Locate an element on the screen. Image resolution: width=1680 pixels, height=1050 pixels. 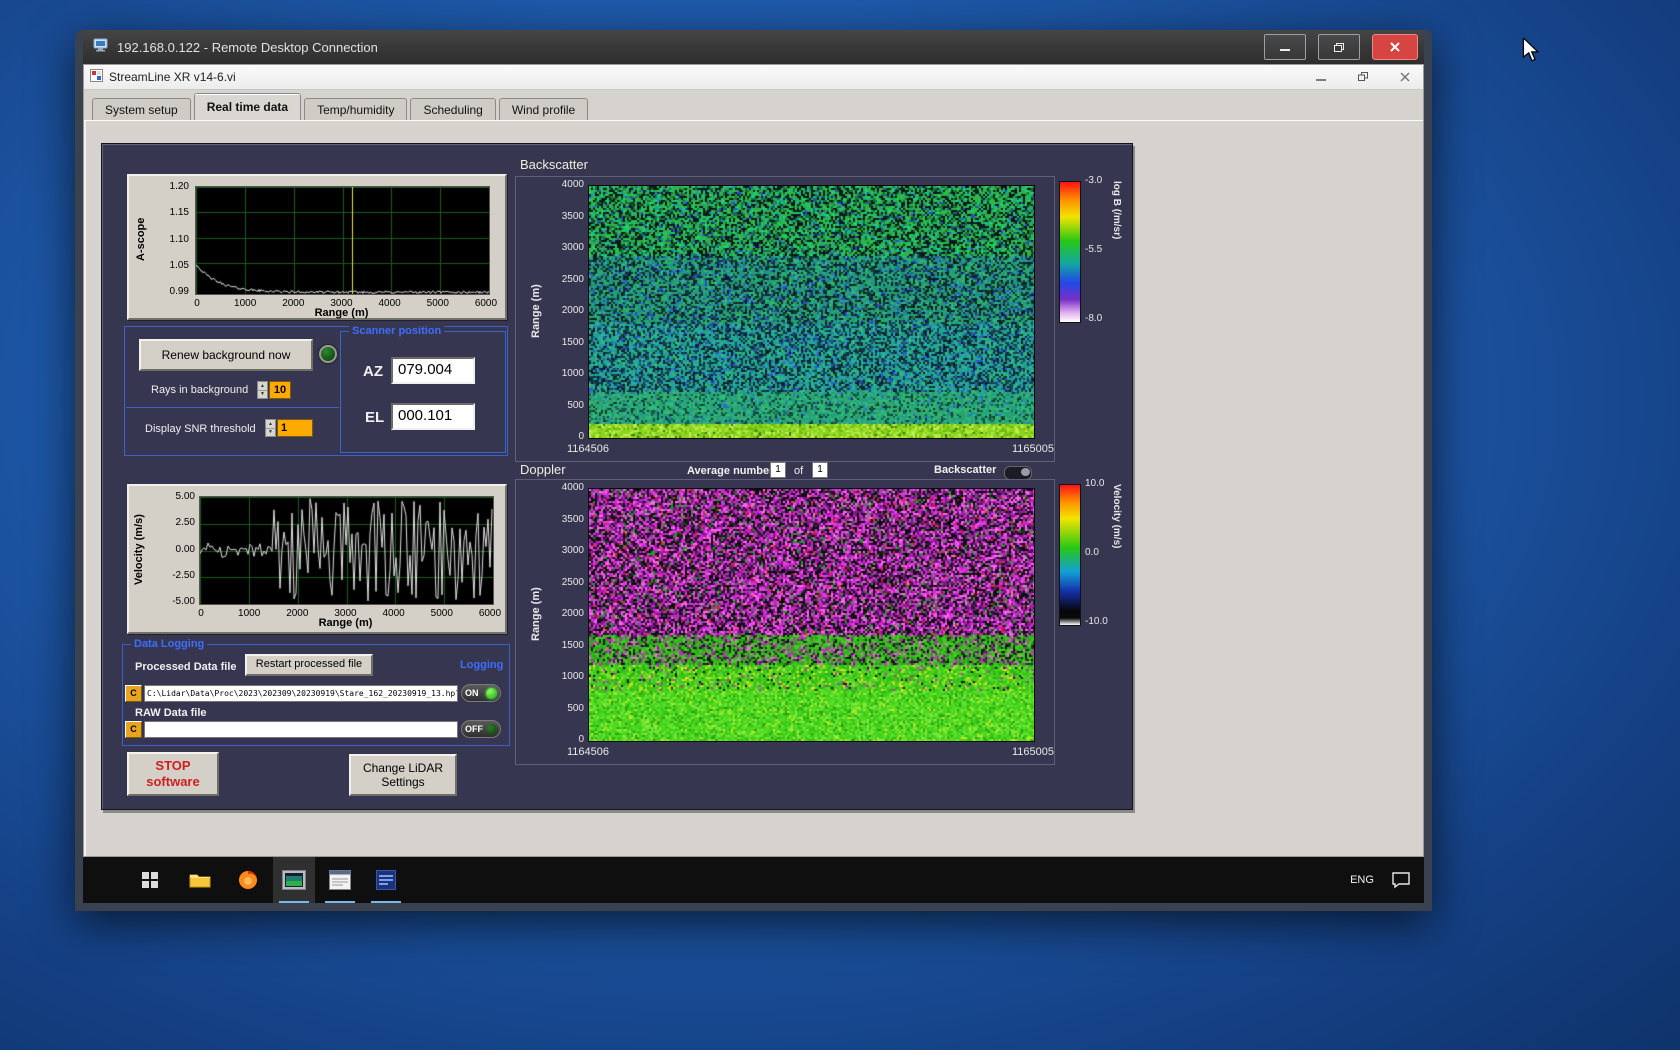
doppler-y-axis-label: Range (m) is located at coordinates (536, 614).